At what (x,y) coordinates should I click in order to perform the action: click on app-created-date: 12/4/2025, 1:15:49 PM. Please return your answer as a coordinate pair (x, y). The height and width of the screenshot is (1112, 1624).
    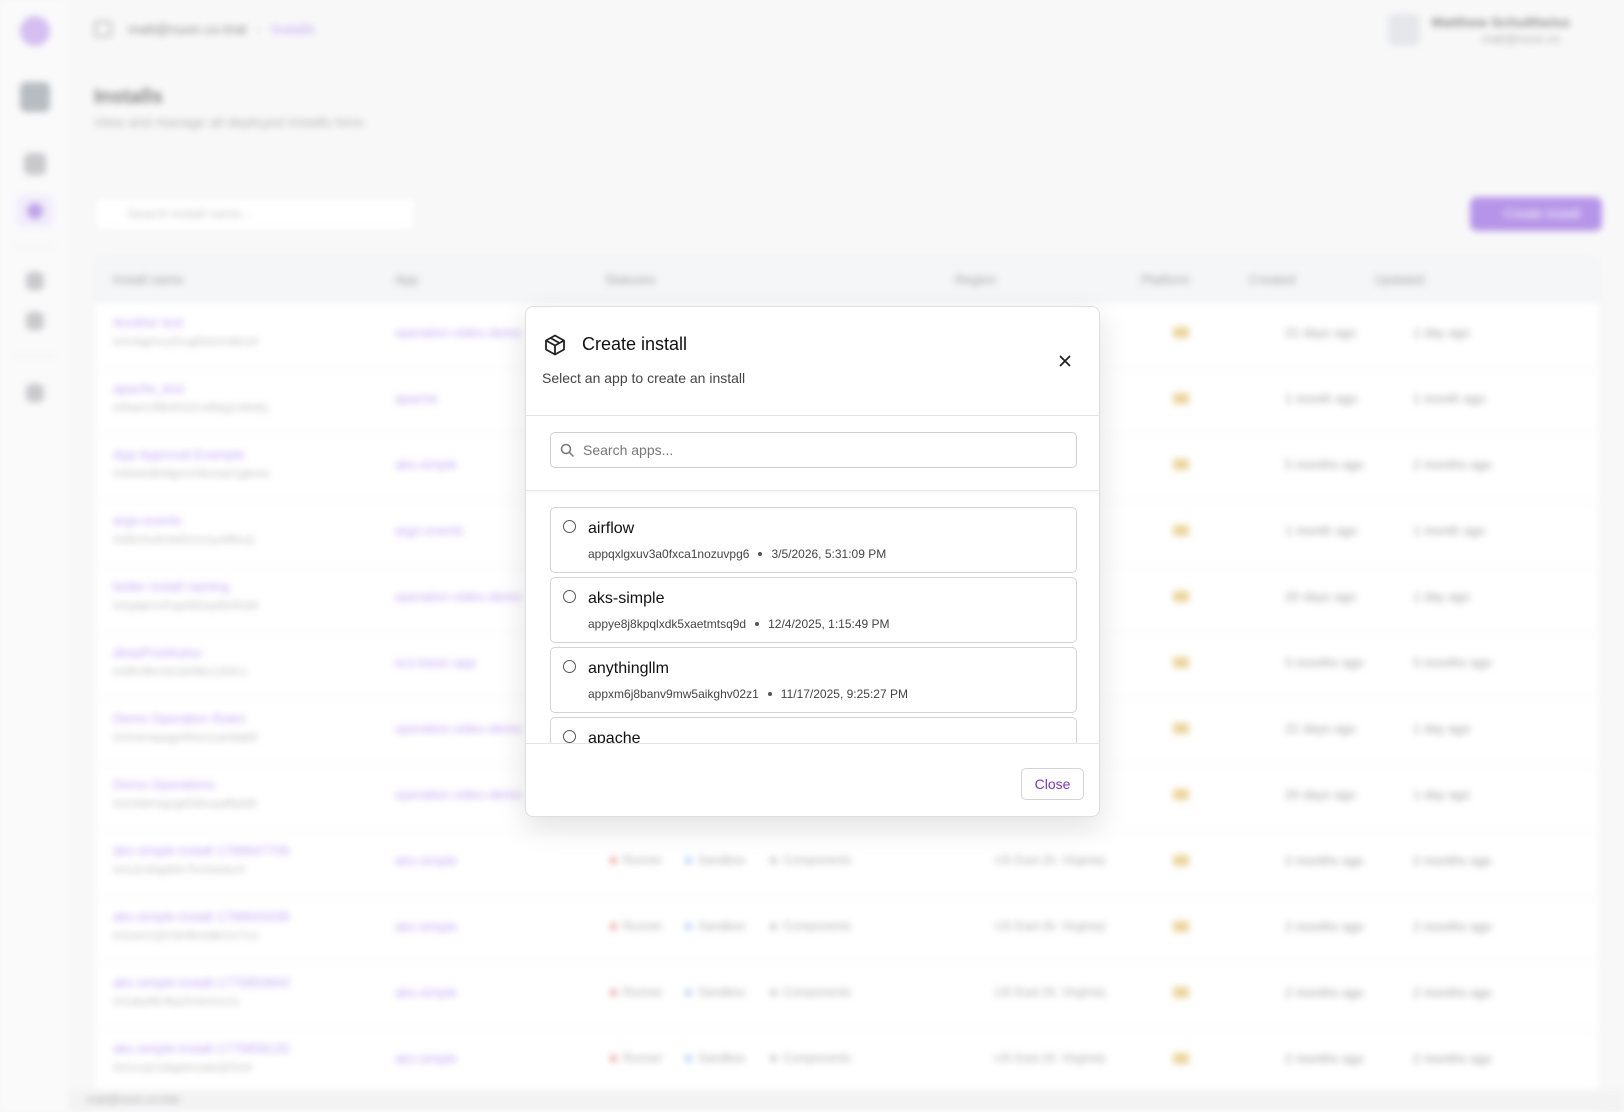
    Looking at the image, I should click on (829, 624).